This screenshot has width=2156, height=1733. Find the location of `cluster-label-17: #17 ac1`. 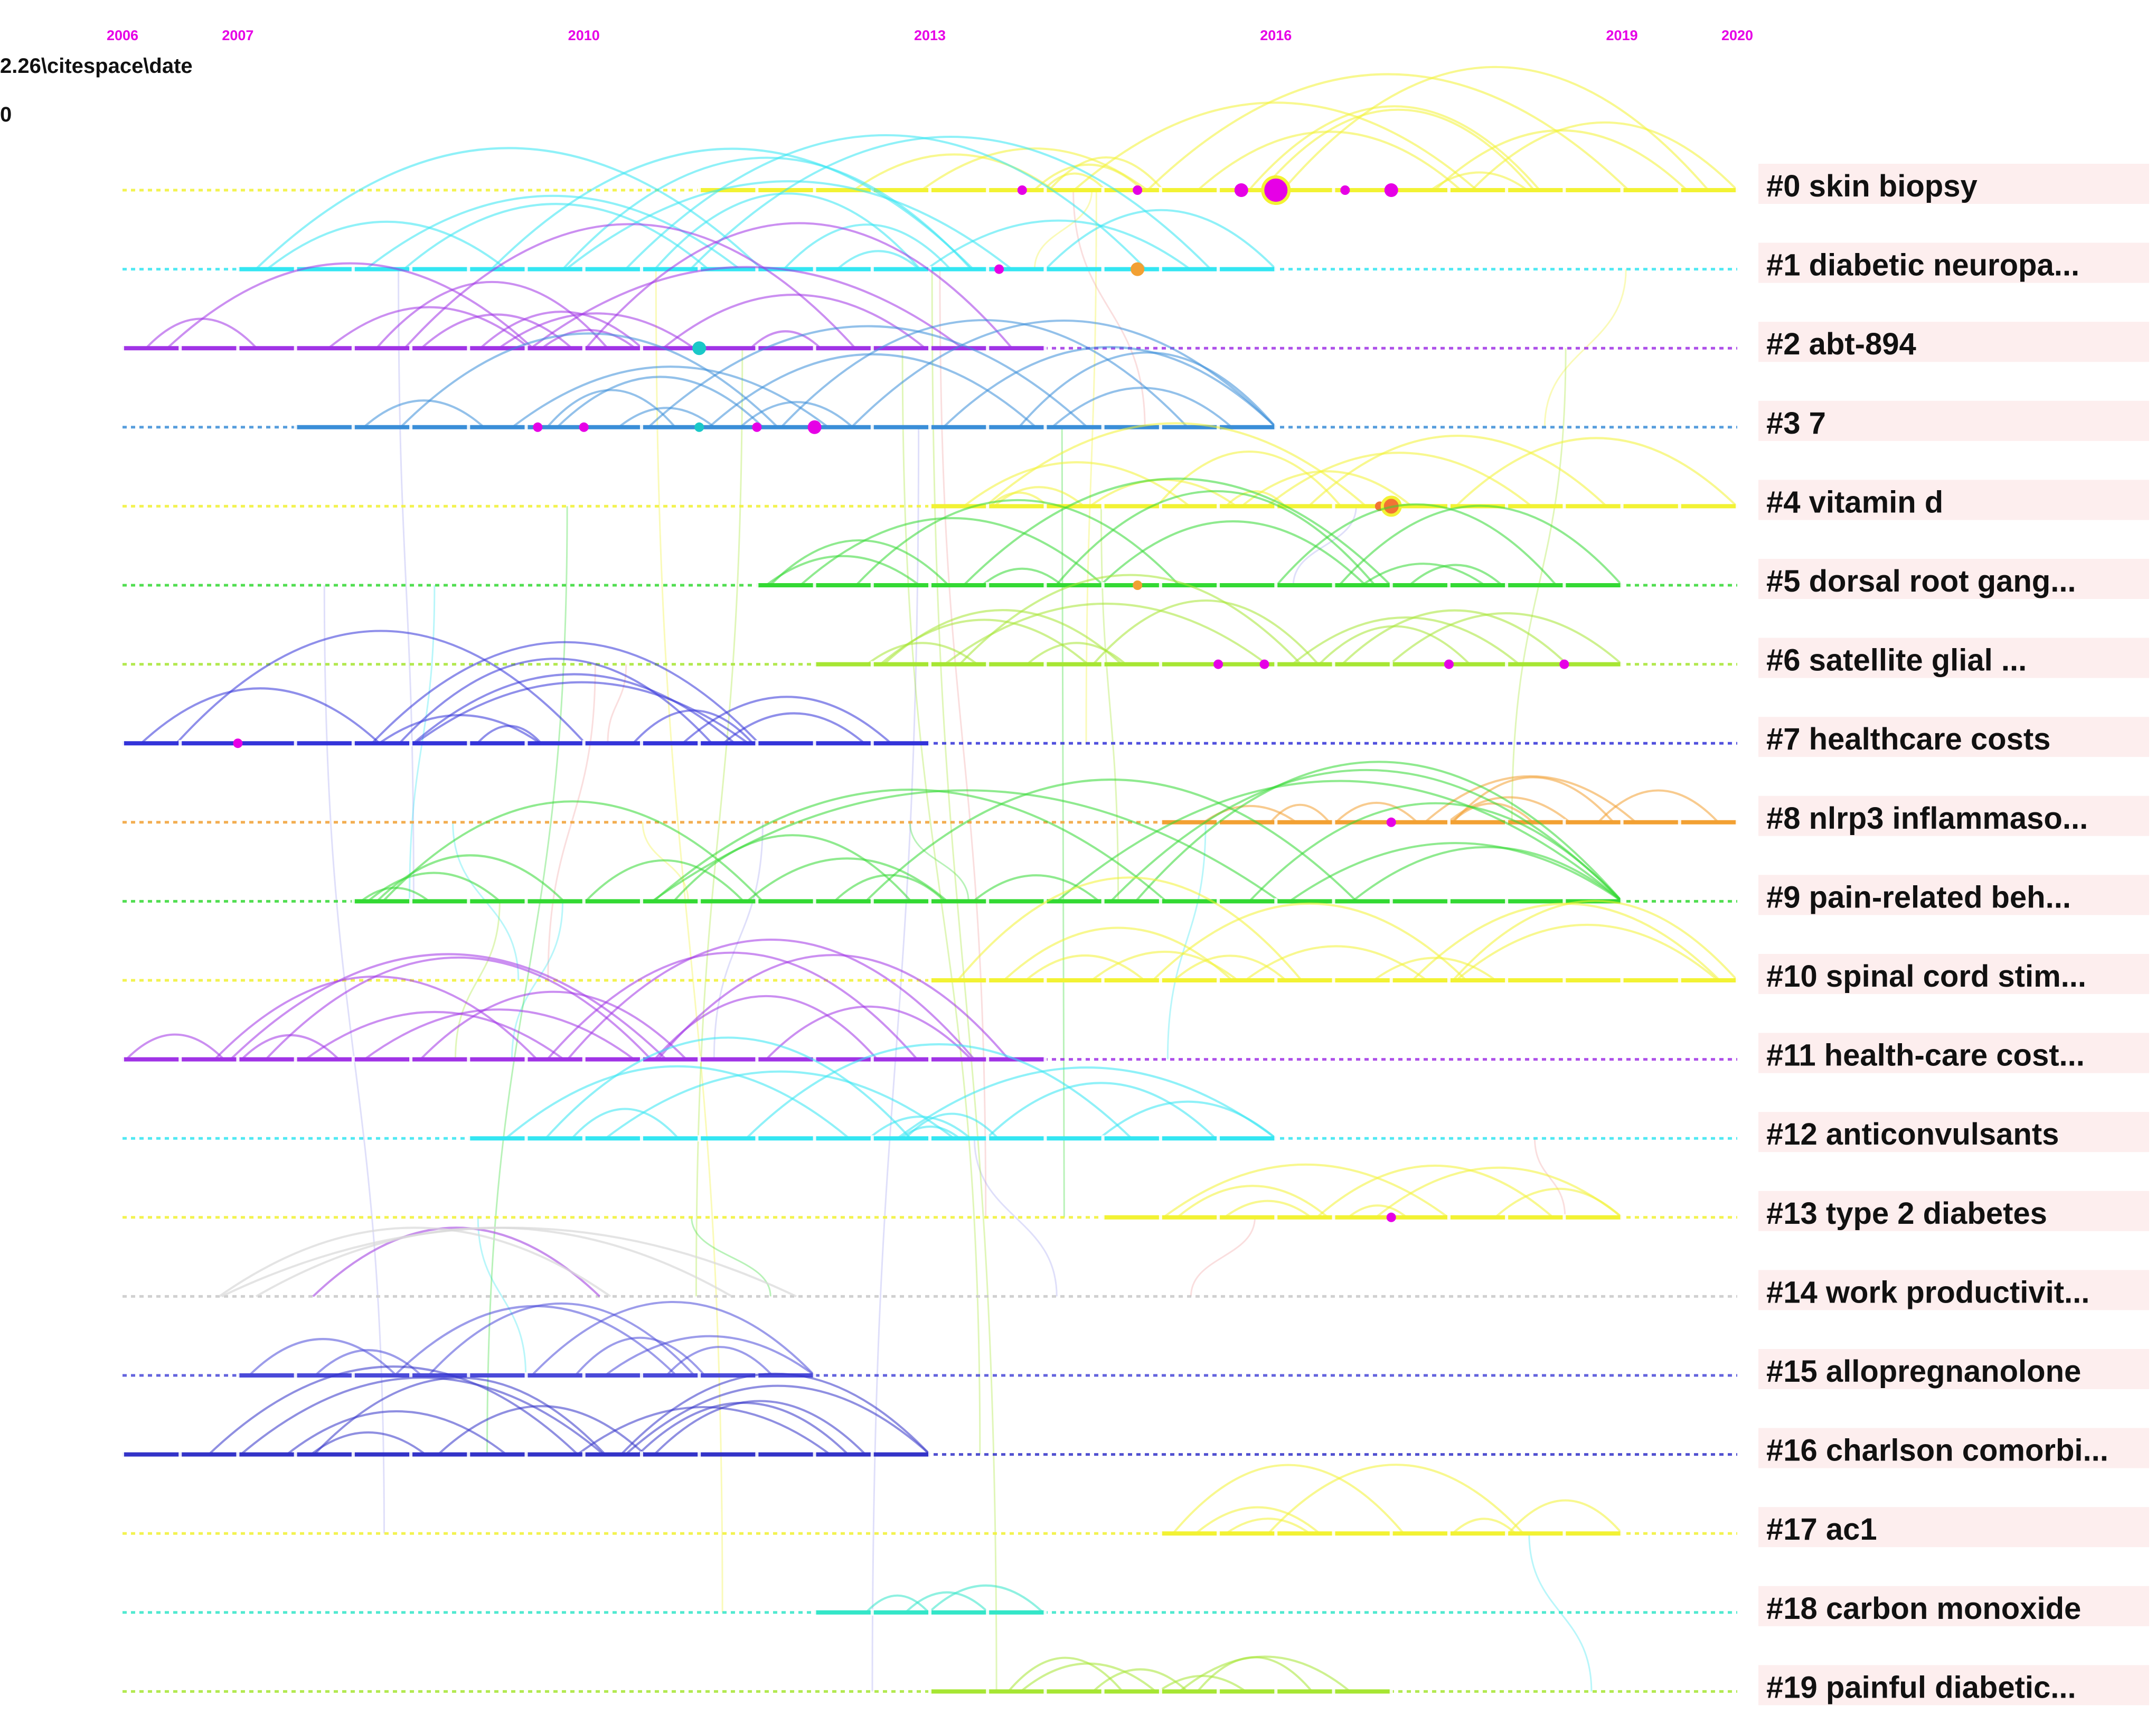

cluster-label-17: #17 ac1 is located at coordinates (1953, 1527).